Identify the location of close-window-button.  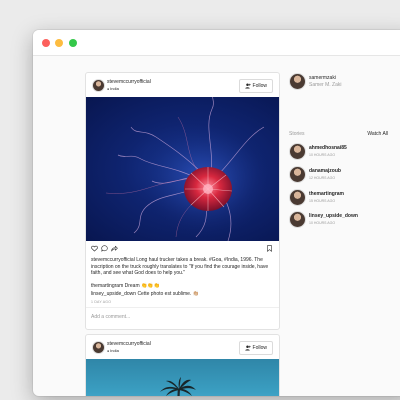
(46, 43).